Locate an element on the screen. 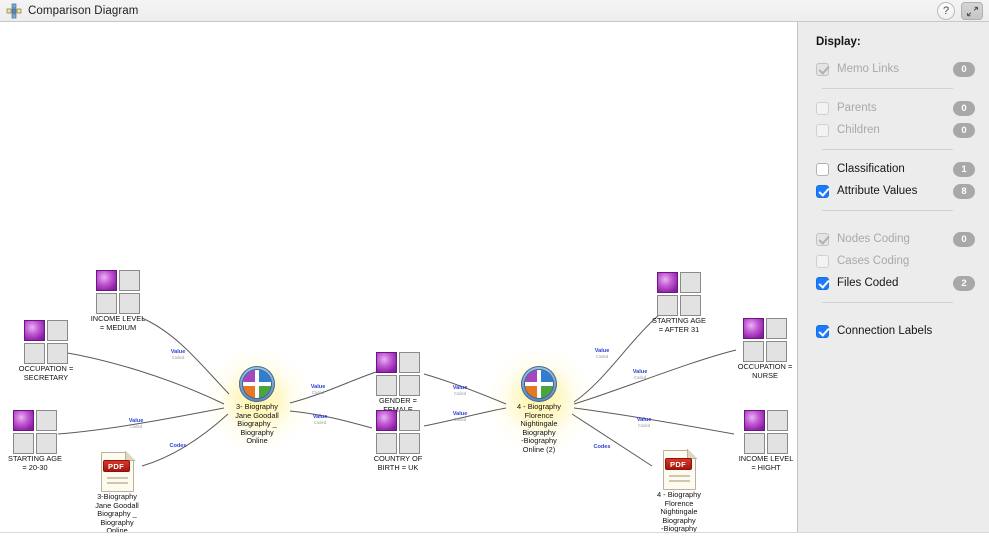 This screenshot has width=989, height=554. display-option-row: Classification 1 is located at coordinates (895, 169).